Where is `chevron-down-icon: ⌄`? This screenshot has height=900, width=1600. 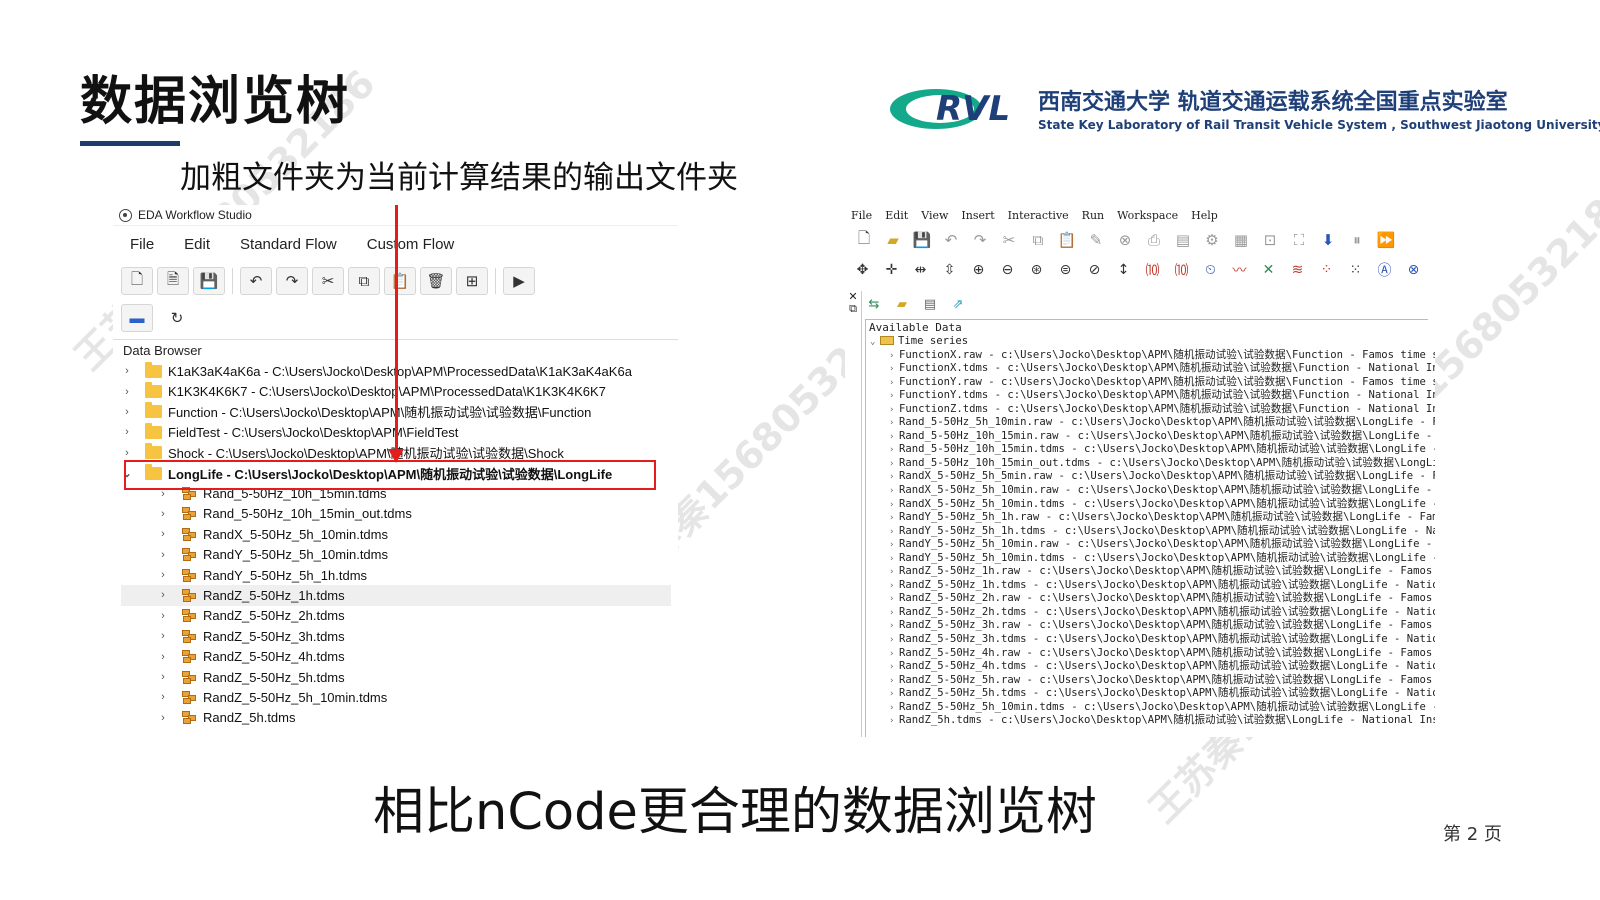
chevron-down-icon: ⌄ is located at coordinates (875, 343).